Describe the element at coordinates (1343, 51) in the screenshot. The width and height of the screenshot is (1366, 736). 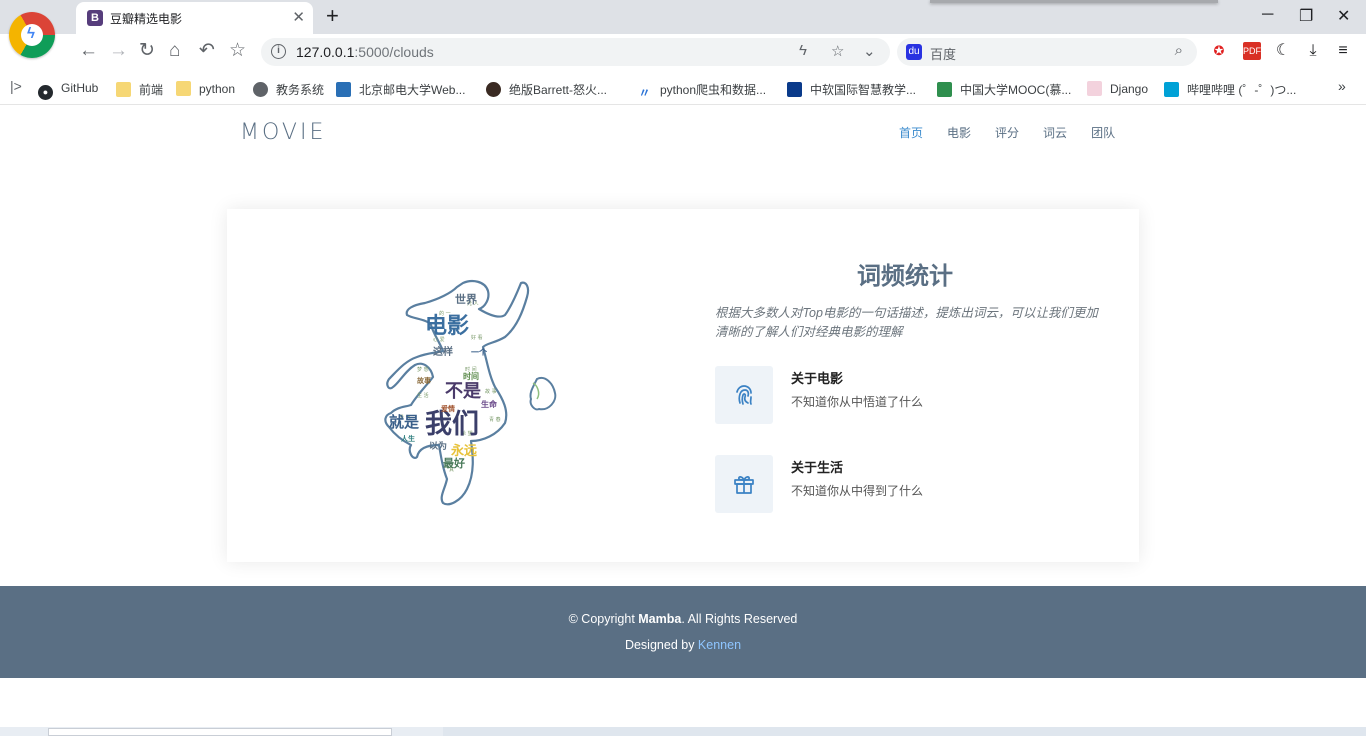
I see `menu-icon: ≡` at that location.